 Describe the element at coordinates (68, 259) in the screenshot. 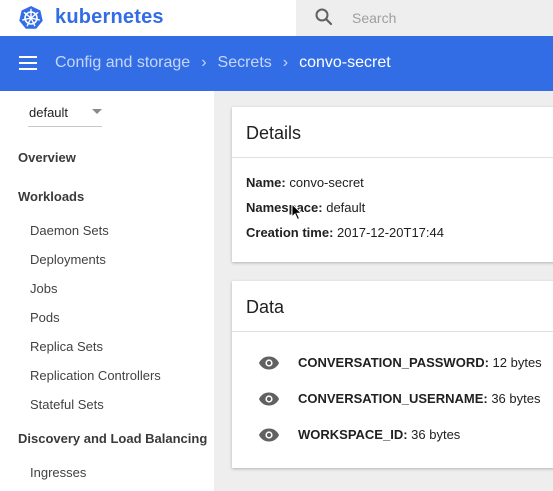

I see `sidebar-item-deployments: Deployments` at that location.